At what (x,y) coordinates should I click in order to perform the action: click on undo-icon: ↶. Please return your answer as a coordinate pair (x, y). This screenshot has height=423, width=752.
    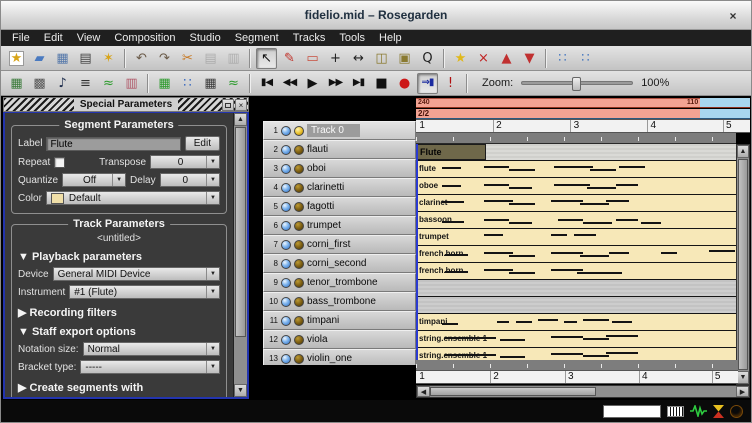
    Looking at the image, I should click on (141, 58).